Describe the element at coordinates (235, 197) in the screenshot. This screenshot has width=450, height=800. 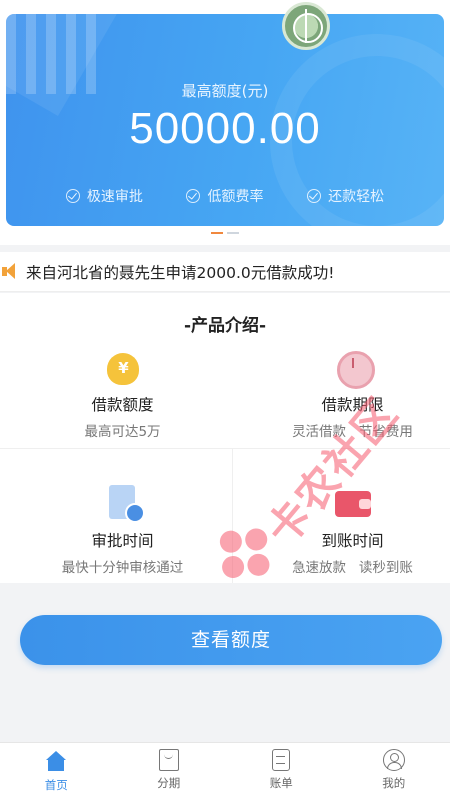
I see `feature-label: 低额费率` at that location.